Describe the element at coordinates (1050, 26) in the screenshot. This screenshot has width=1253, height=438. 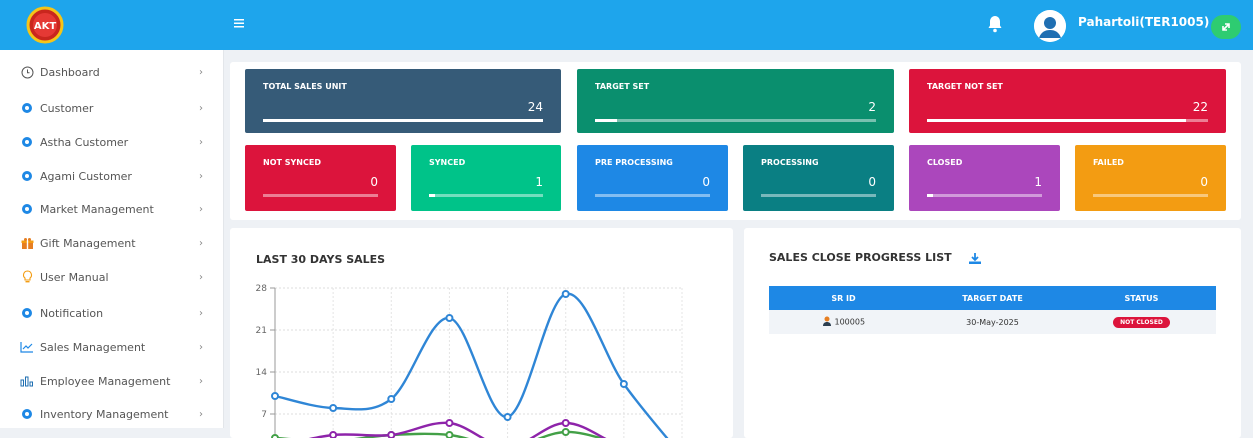
I see `avatar` at that location.